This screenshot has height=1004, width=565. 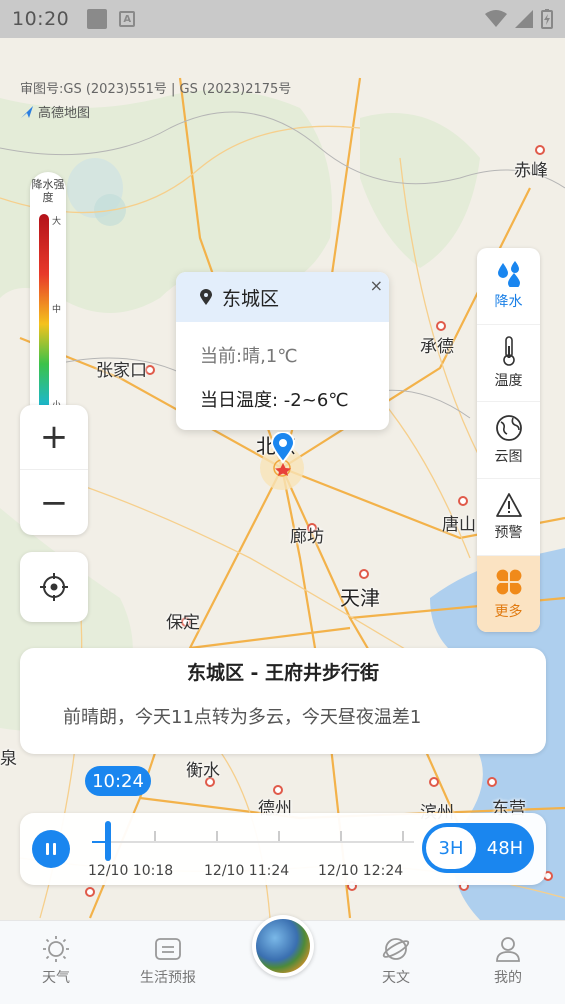 What do you see at coordinates (508, 381) in the screenshot?
I see `layer-temperature-label: 温度` at bounding box center [508, 381].